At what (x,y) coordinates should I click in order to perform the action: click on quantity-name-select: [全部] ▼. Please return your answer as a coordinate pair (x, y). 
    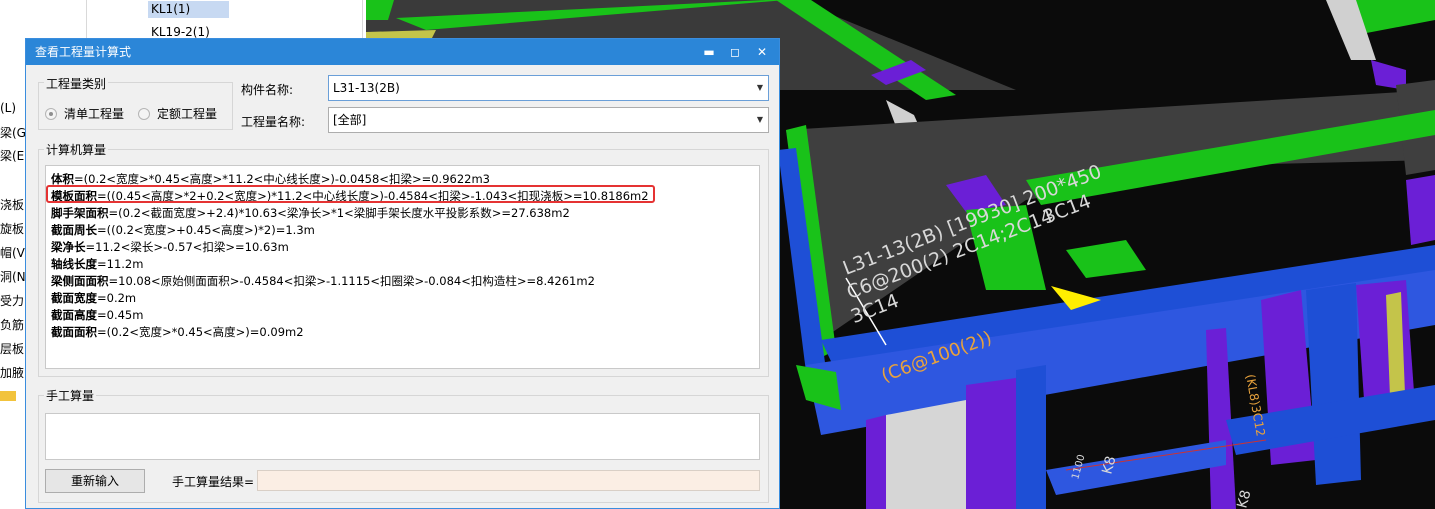
    Looking at the image, I should click on (548, 120).